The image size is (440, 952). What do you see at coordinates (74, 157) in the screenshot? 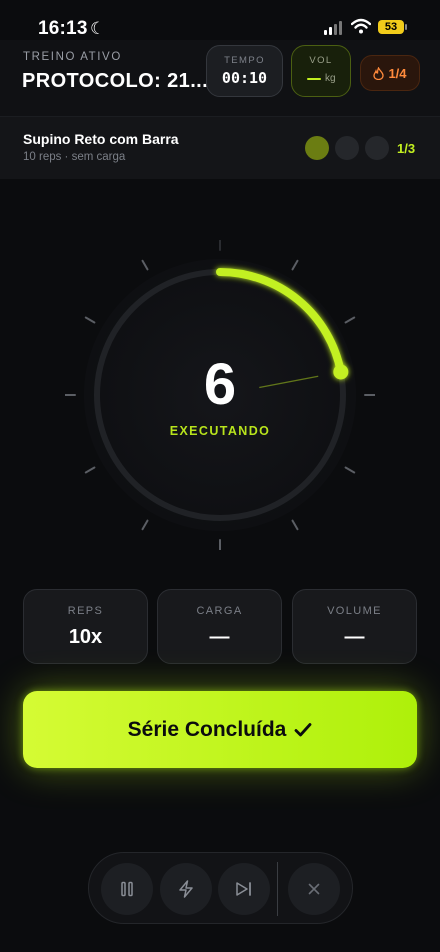
I see `exercise-detail: 10 reps · sem carga` at bounding box center [74, 157].